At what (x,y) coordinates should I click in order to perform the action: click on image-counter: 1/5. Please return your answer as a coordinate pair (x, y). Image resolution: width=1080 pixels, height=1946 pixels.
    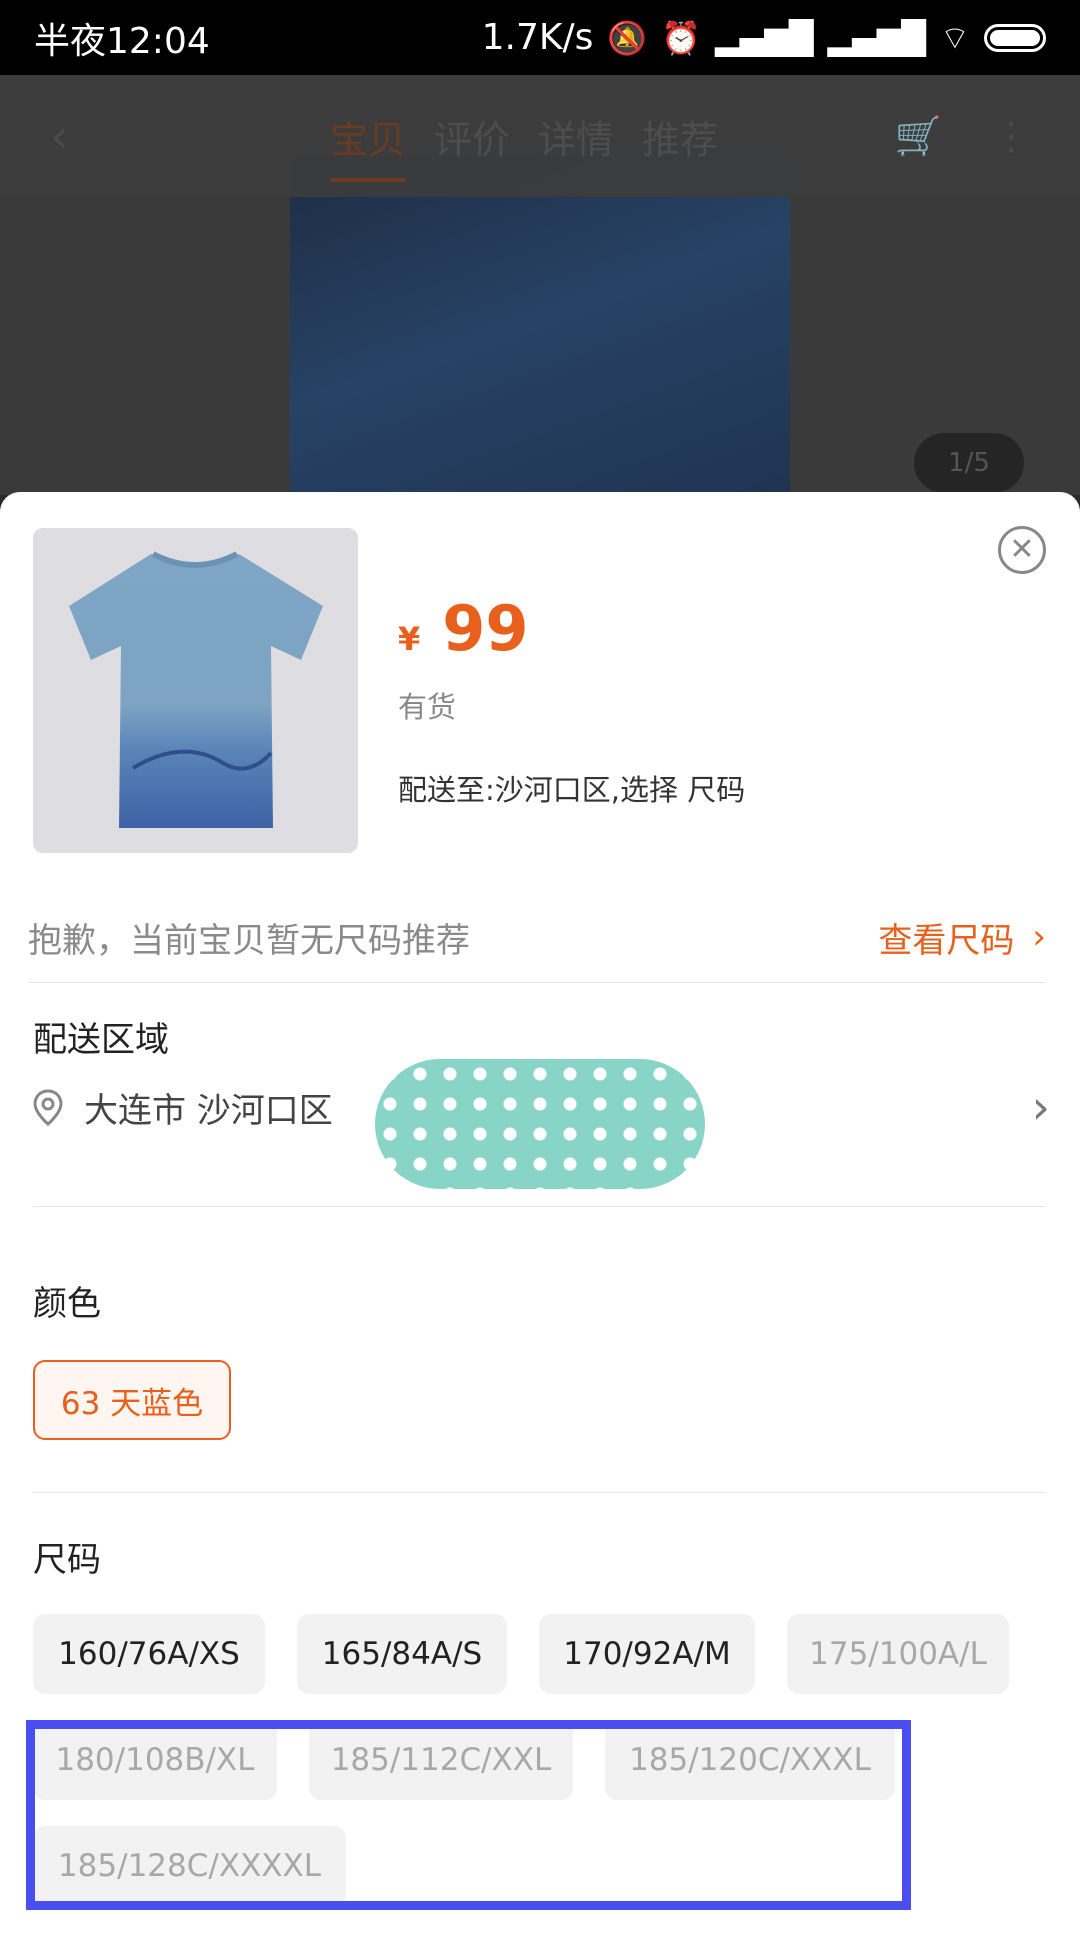
    Looking at the image, I should click on (969, 463).